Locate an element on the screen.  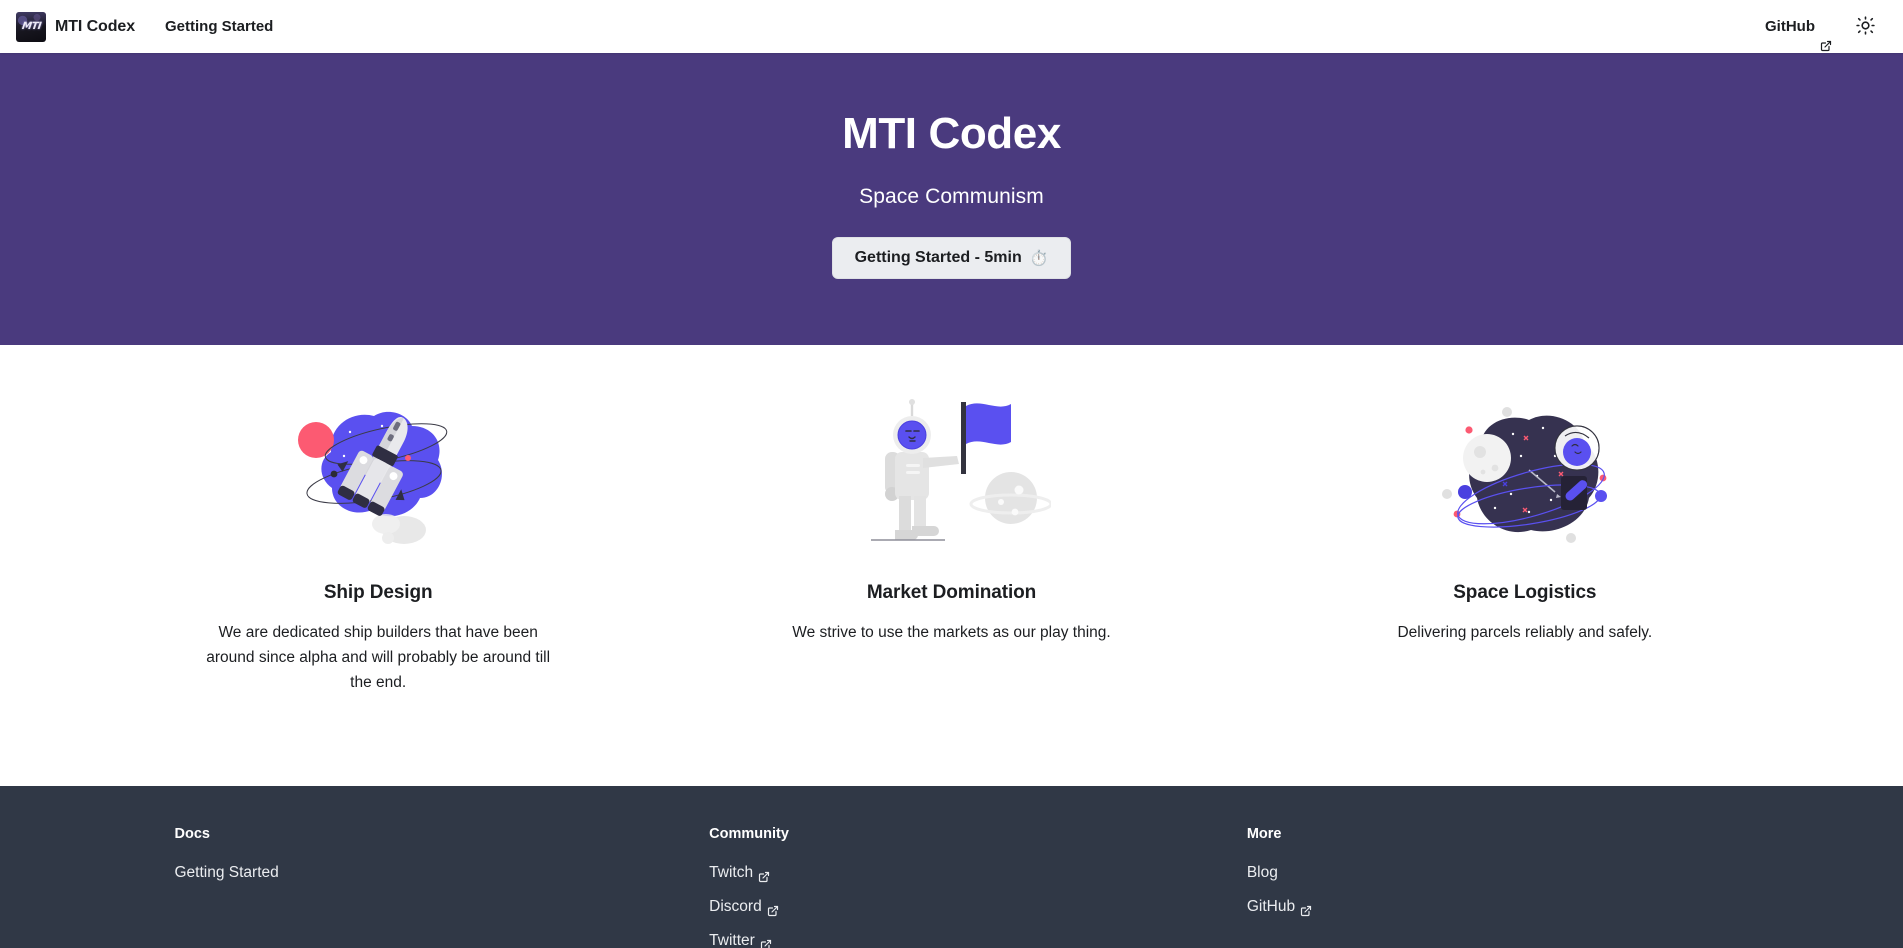
sun-icon is located at coordinates (1865, 26).